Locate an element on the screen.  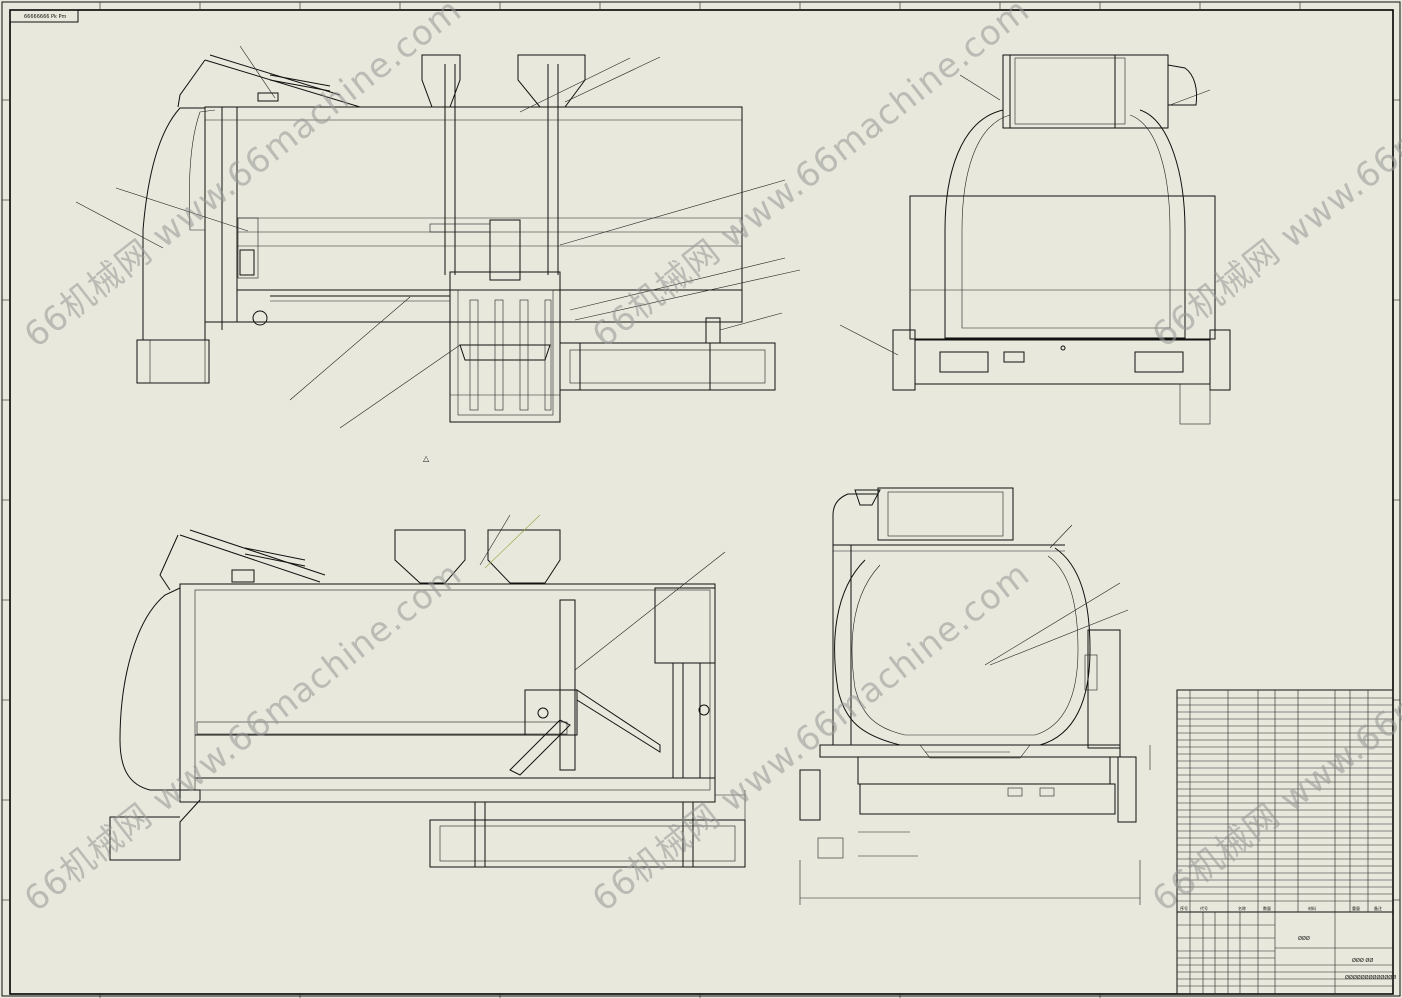
center-mark-text: △ is located at coordinates (426, 458).